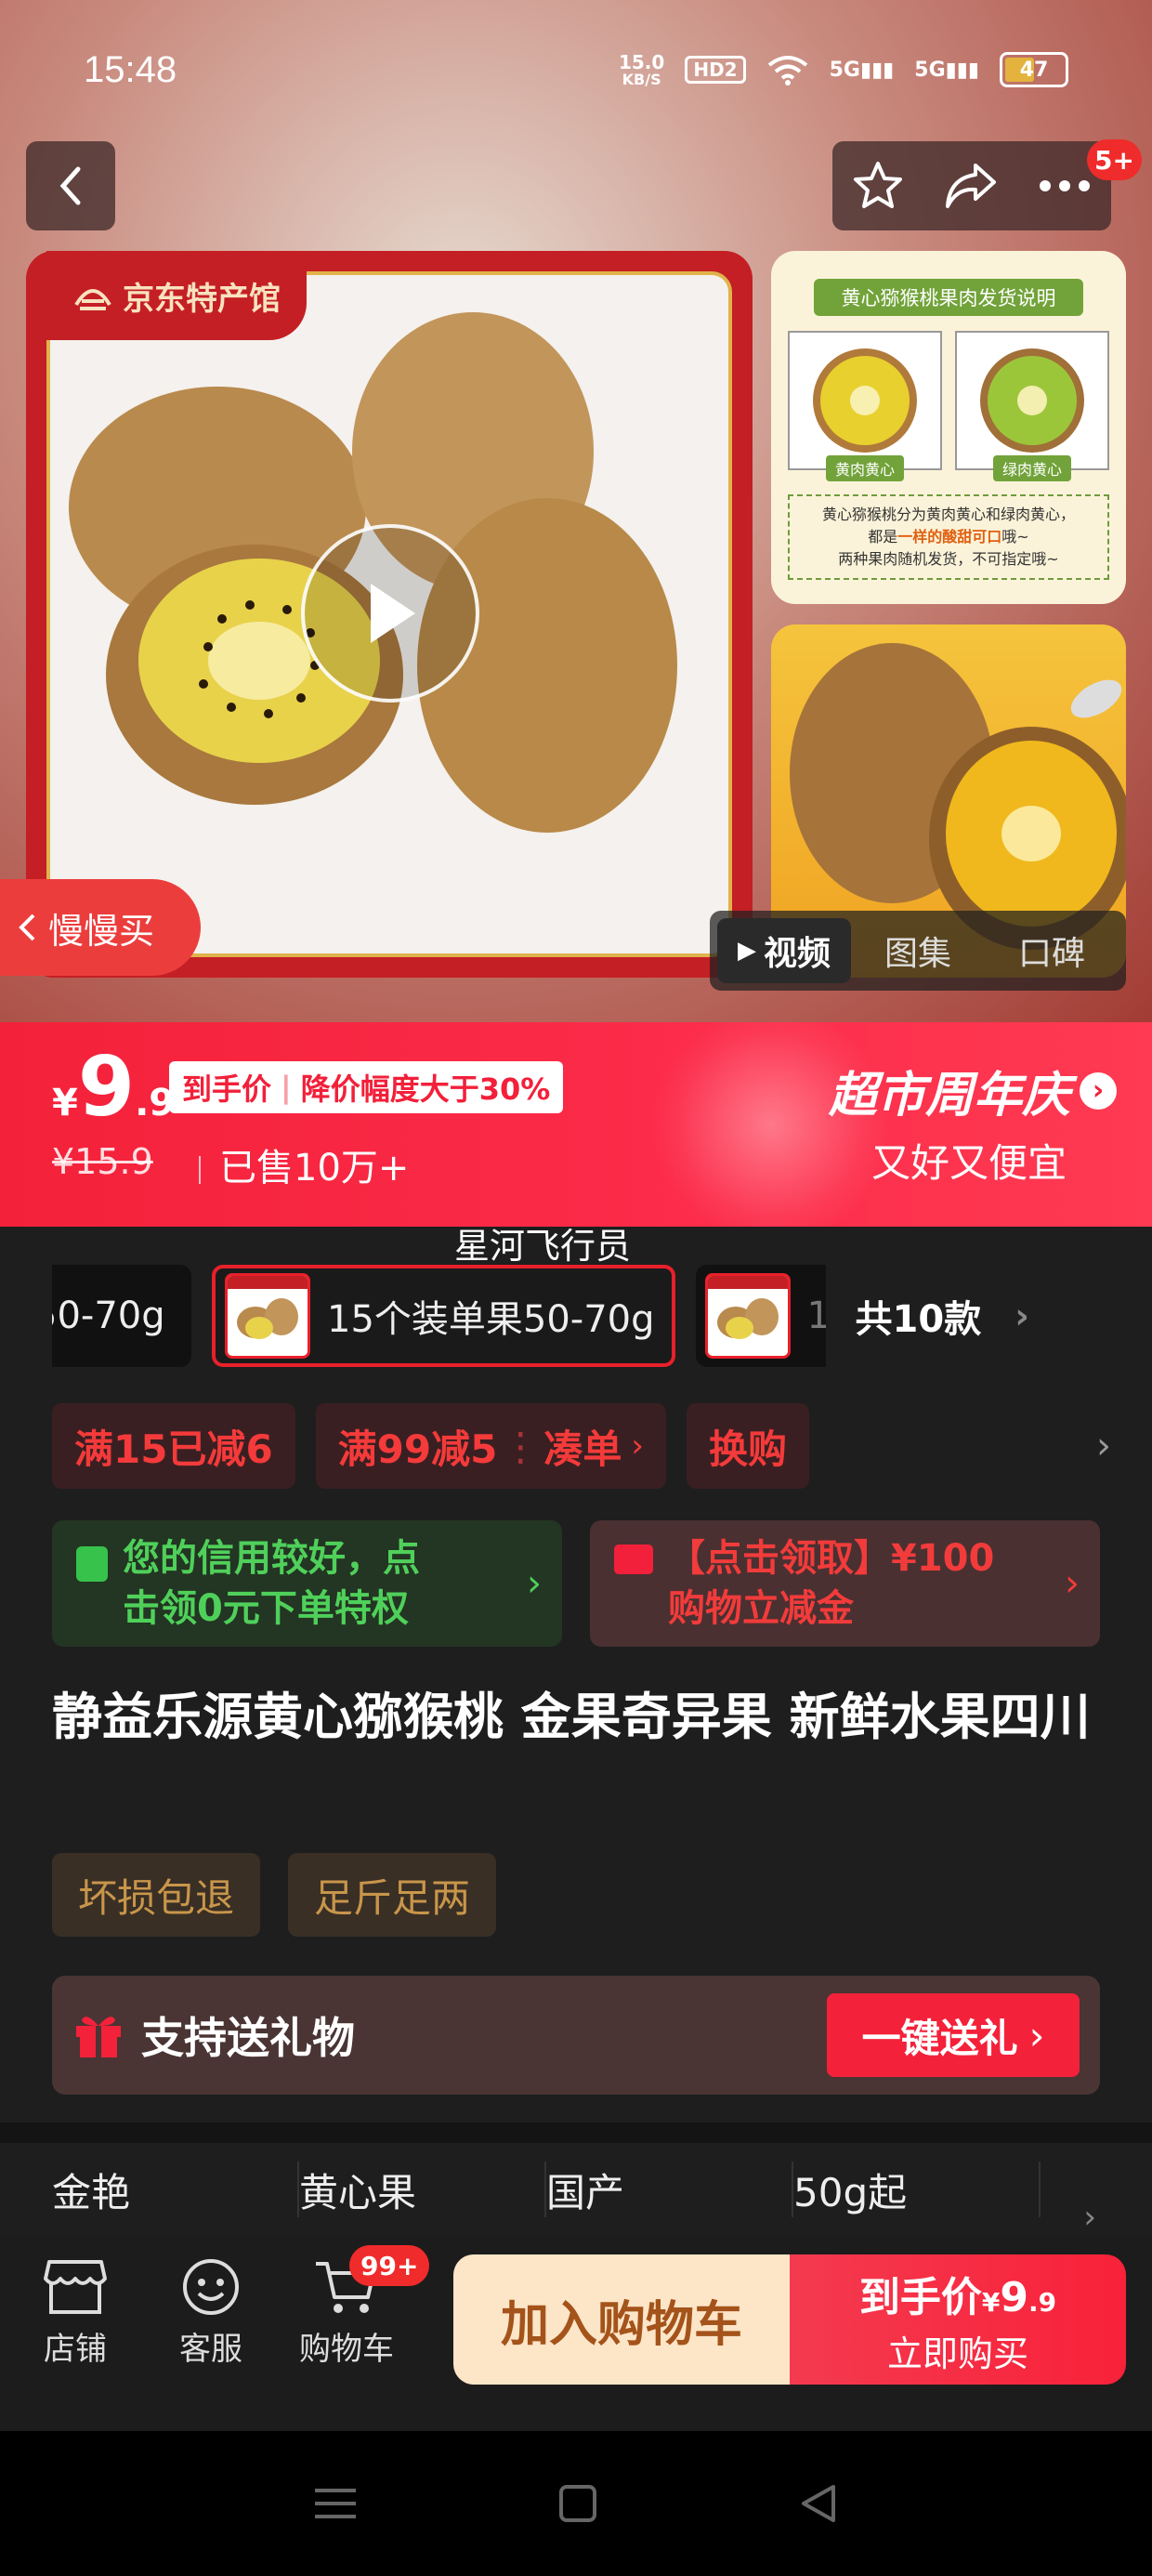  What do you see at coordinates (1034, 69) in the screenshot?
I see `battery-icon: 47` at bounding box center [1034, 69].